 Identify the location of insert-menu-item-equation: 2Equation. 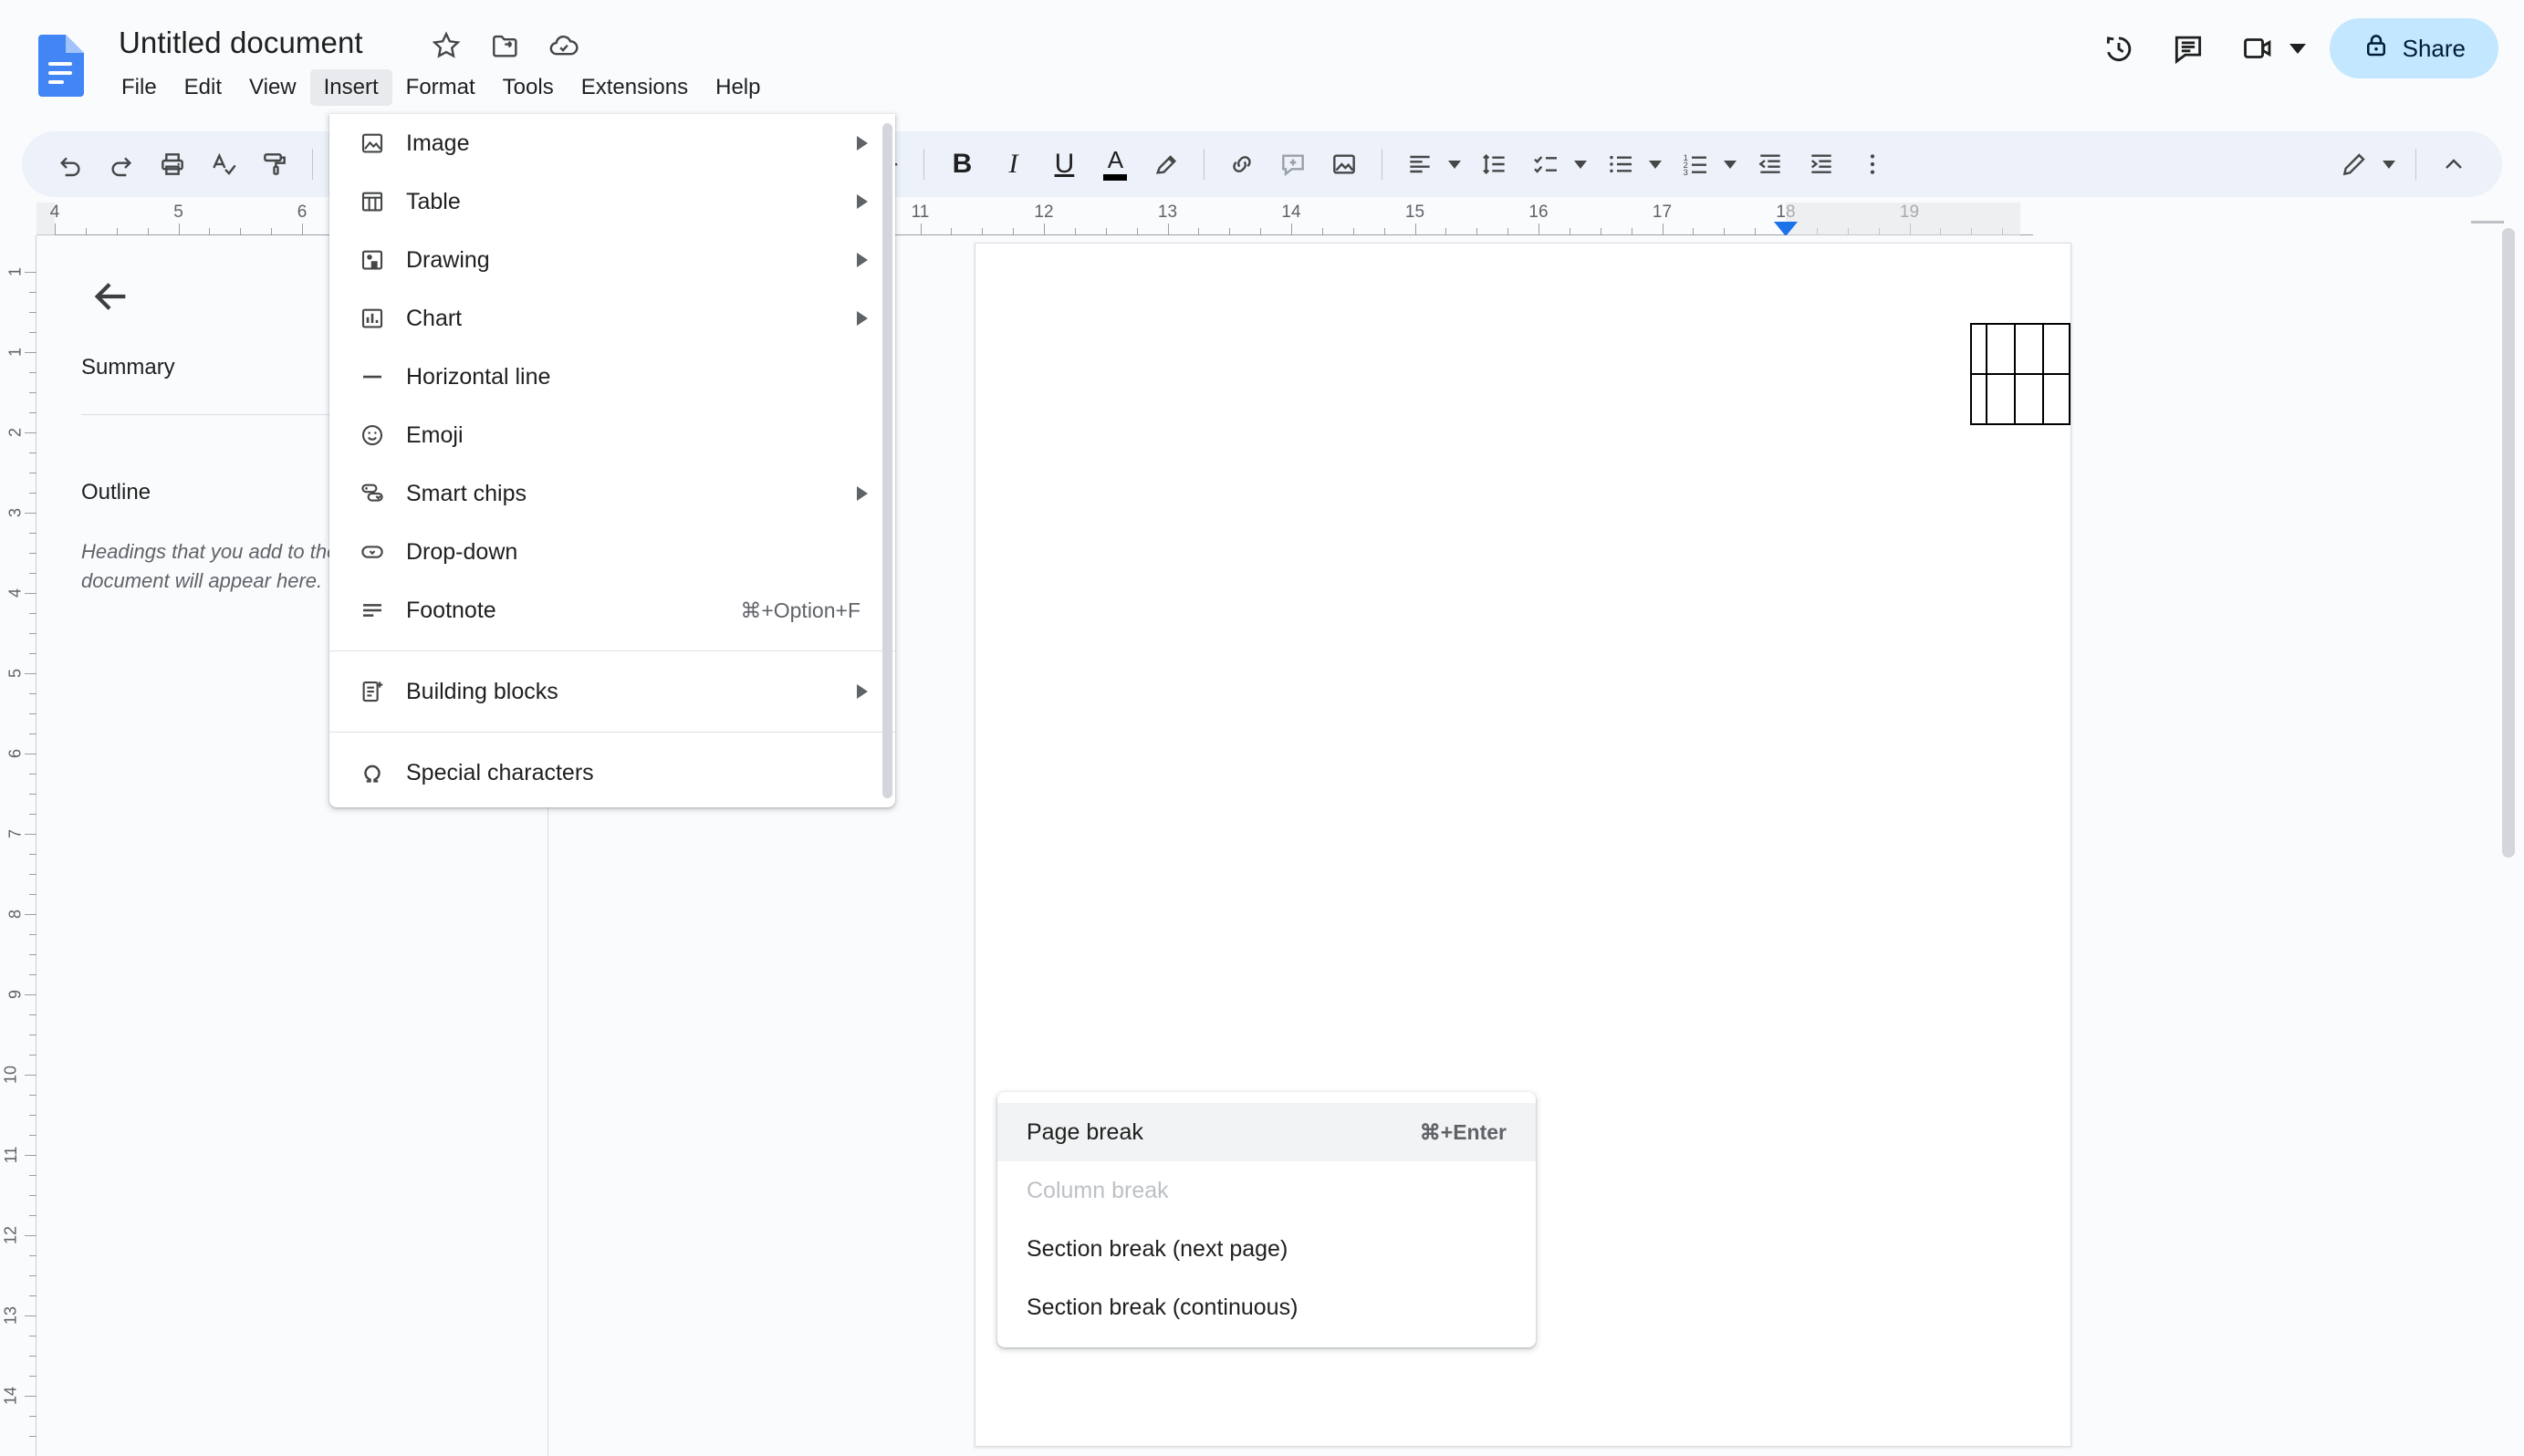
(612, 804).